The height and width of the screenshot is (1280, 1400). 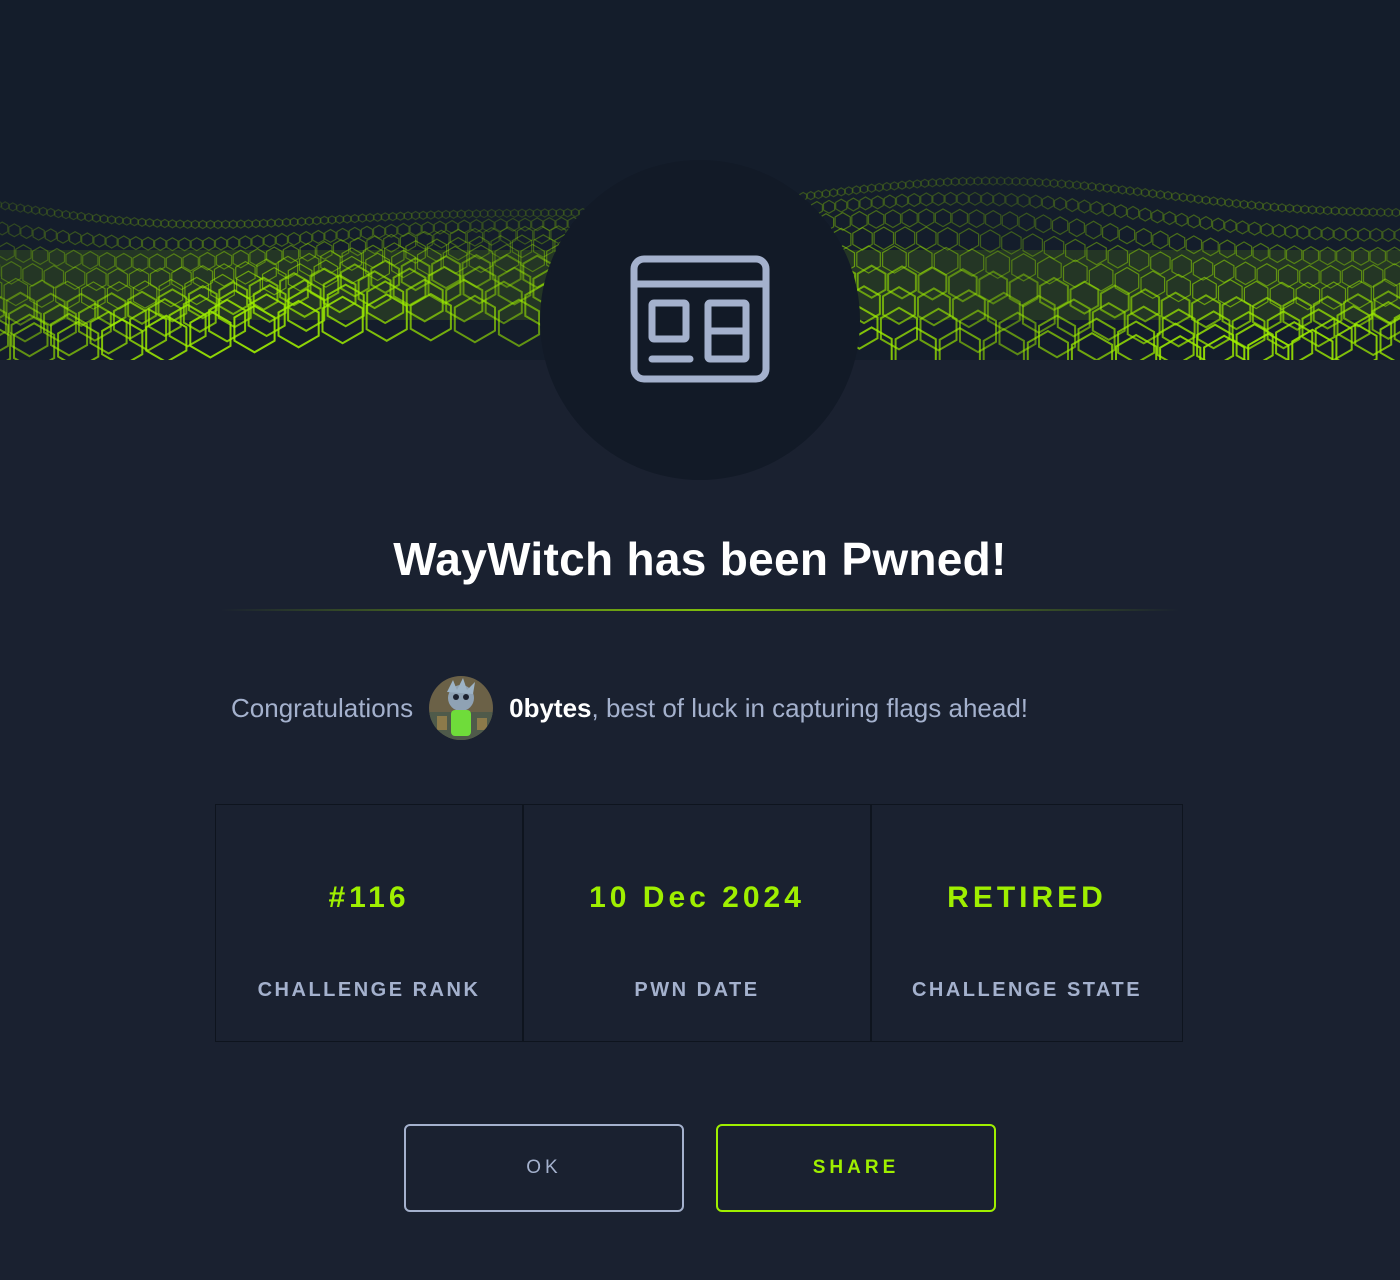 I want to click on challenge-icon-badge, so click(x=700, y=320).